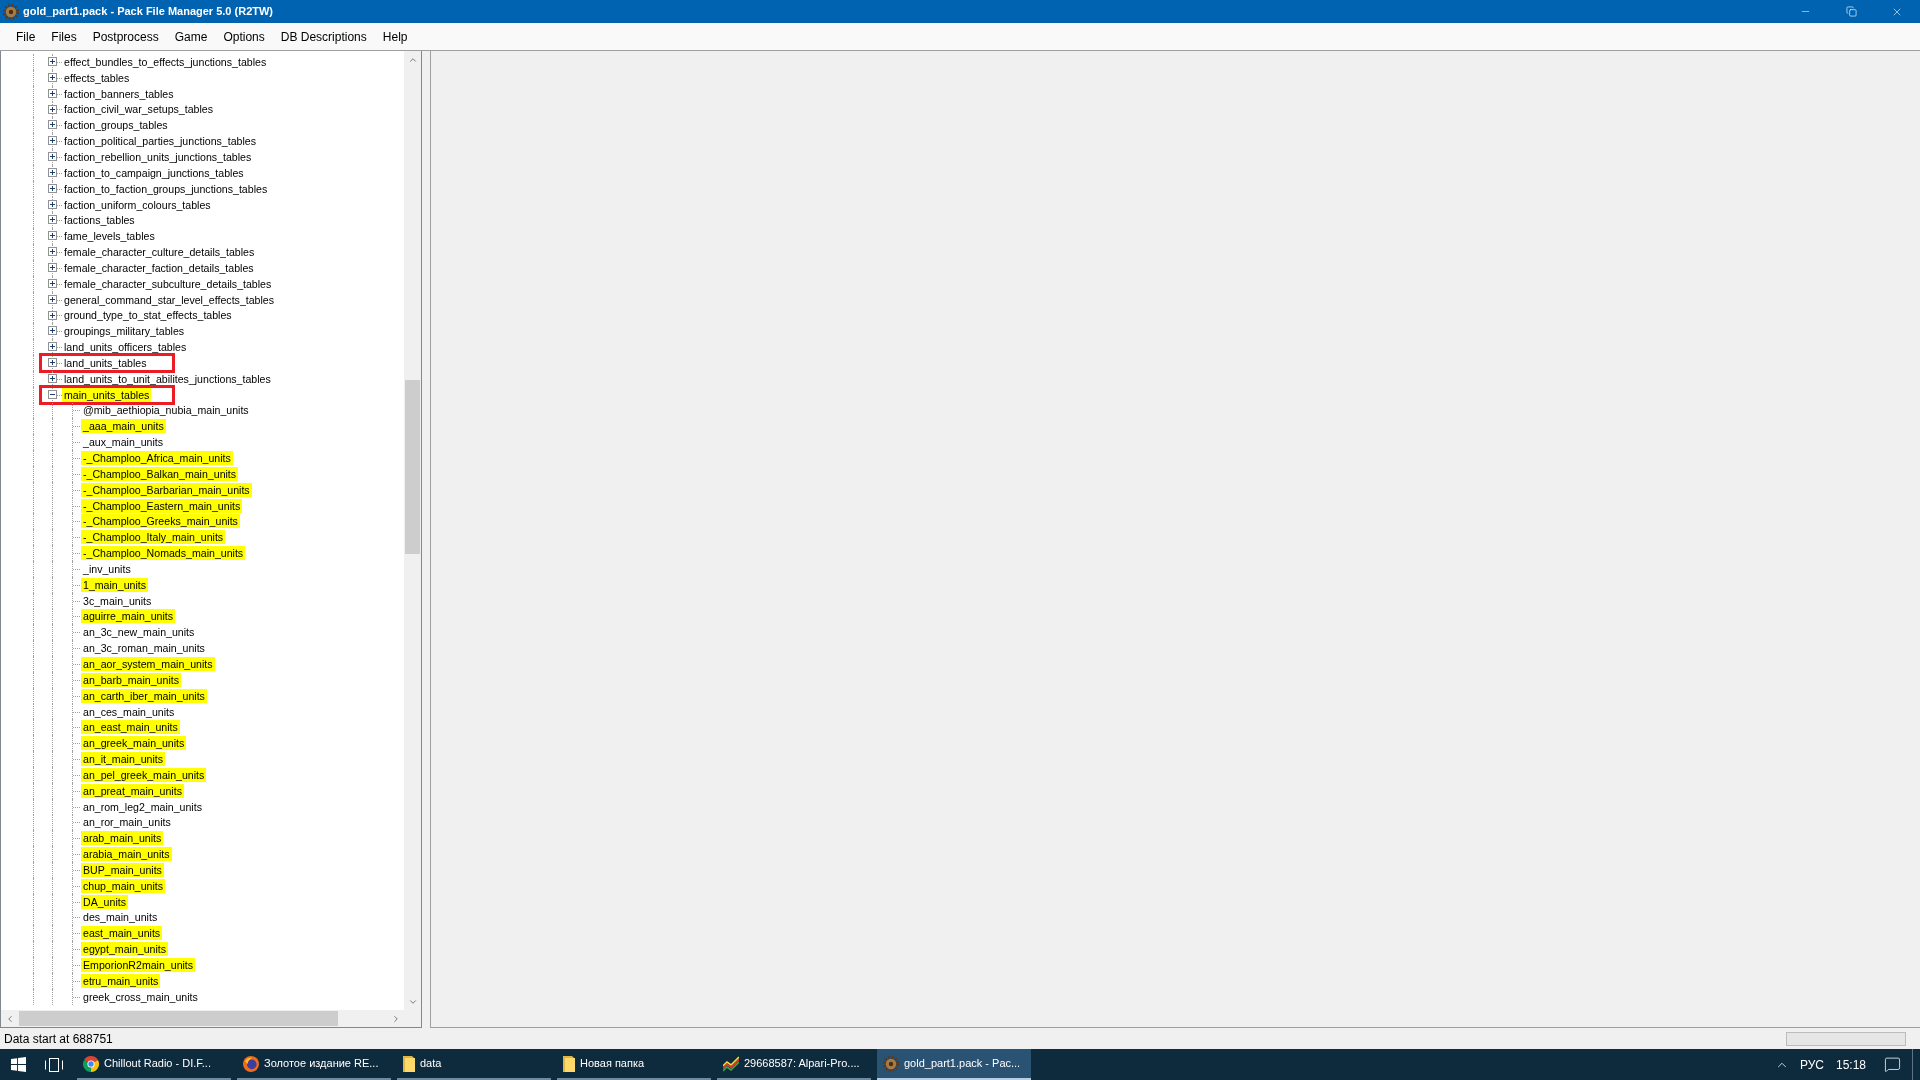  I want to click on tree-item: general_command_star_level_effects_tables, so click(169, 299).